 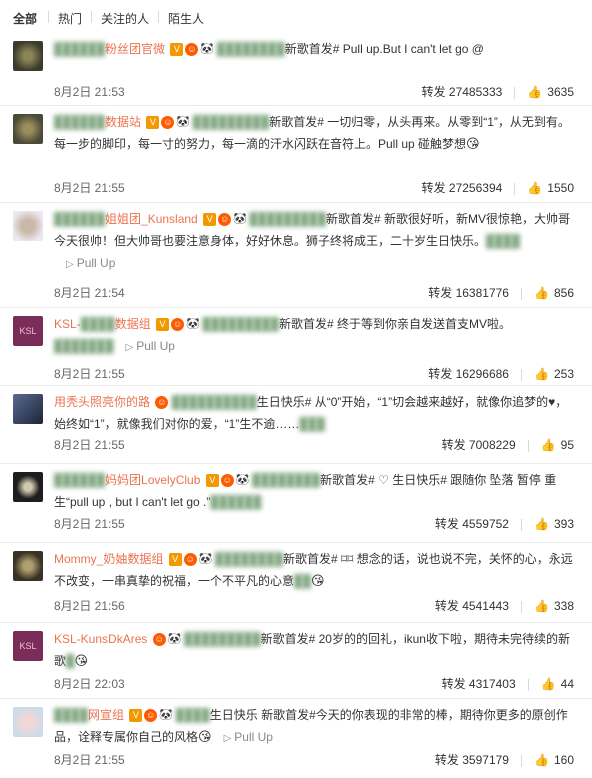 I want to click on comment-username: Mommy_奶妯数据组, so click(x=108, y=559).